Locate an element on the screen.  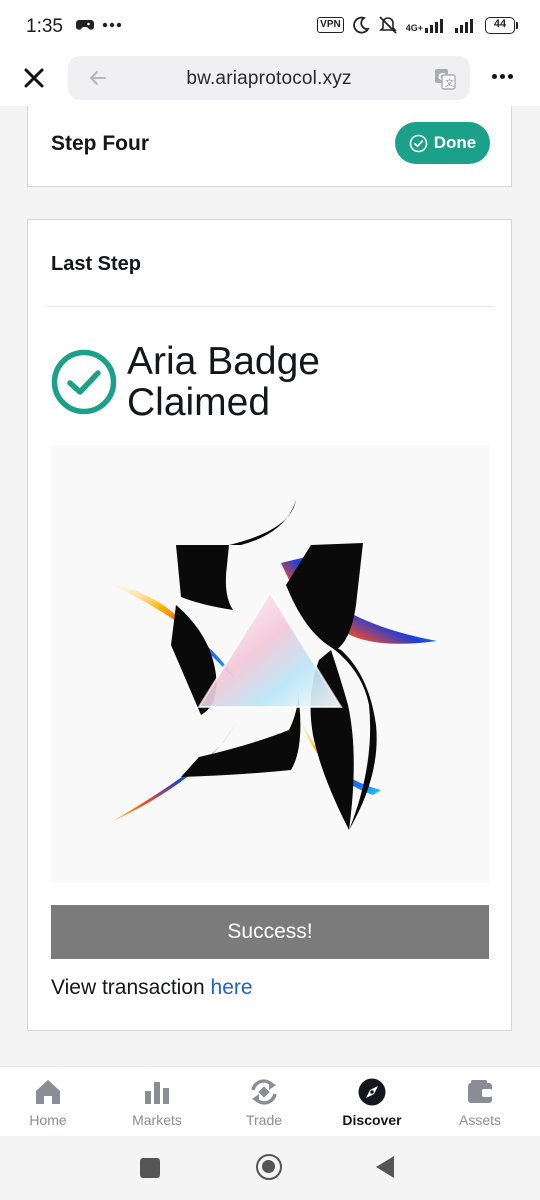
nav-markets: Markets is located at coordinates (157, 1102).